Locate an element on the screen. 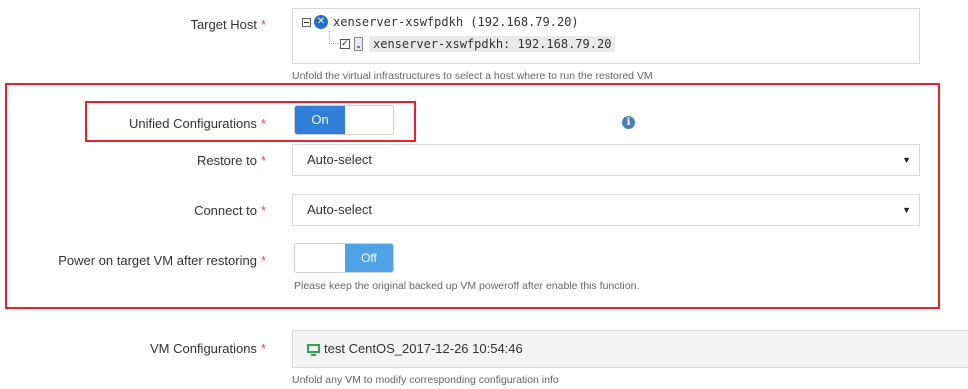 The width and height of the screenshot is (968, 389). connect-to-label-text: Connect to is located at coordinates (225, 210).